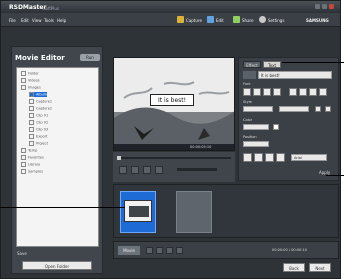  I want to click on tree-item: Album, so click(38, 94).